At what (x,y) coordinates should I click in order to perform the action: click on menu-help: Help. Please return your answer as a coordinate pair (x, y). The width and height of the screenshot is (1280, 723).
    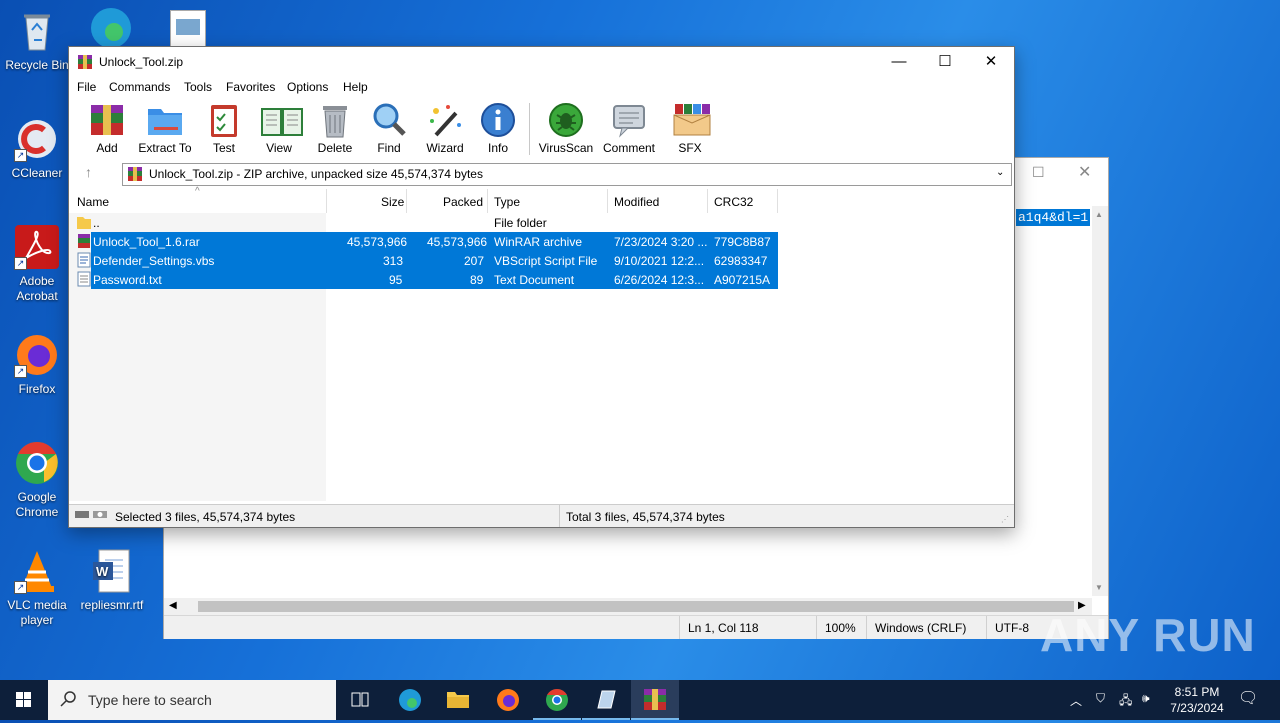
    Looking at the image, I should click on (355, 87).